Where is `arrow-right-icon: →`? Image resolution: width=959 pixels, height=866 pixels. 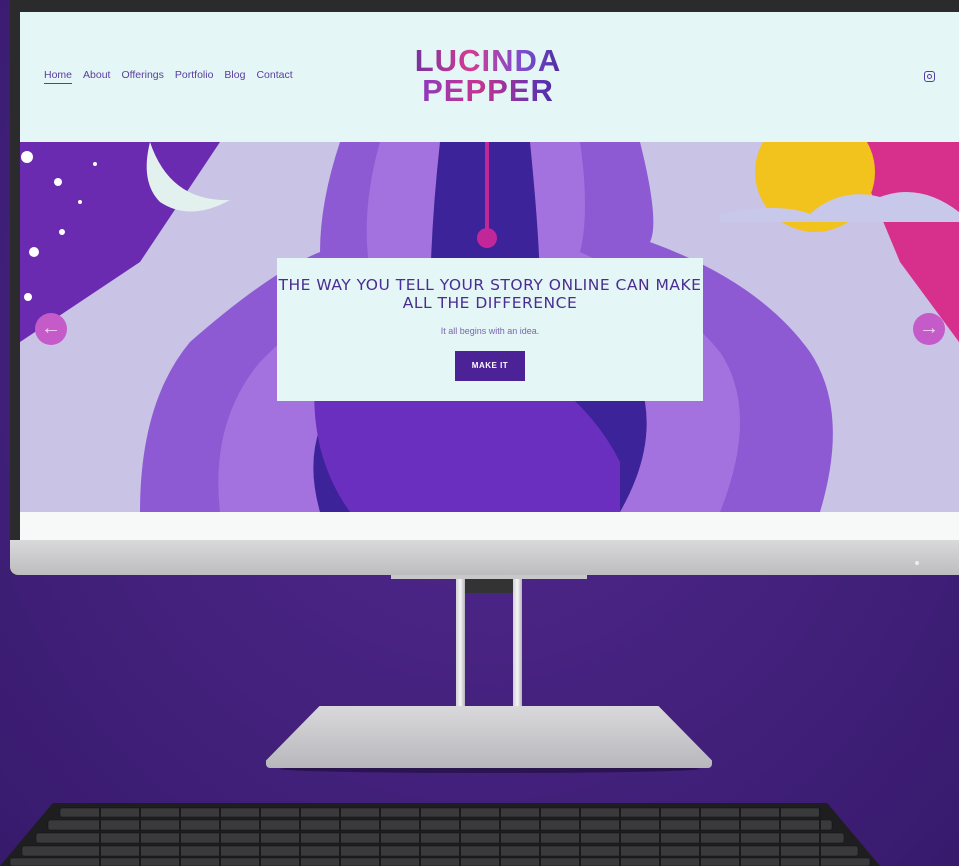
arrow-right-icon: → is located at coordinates (929, 329).